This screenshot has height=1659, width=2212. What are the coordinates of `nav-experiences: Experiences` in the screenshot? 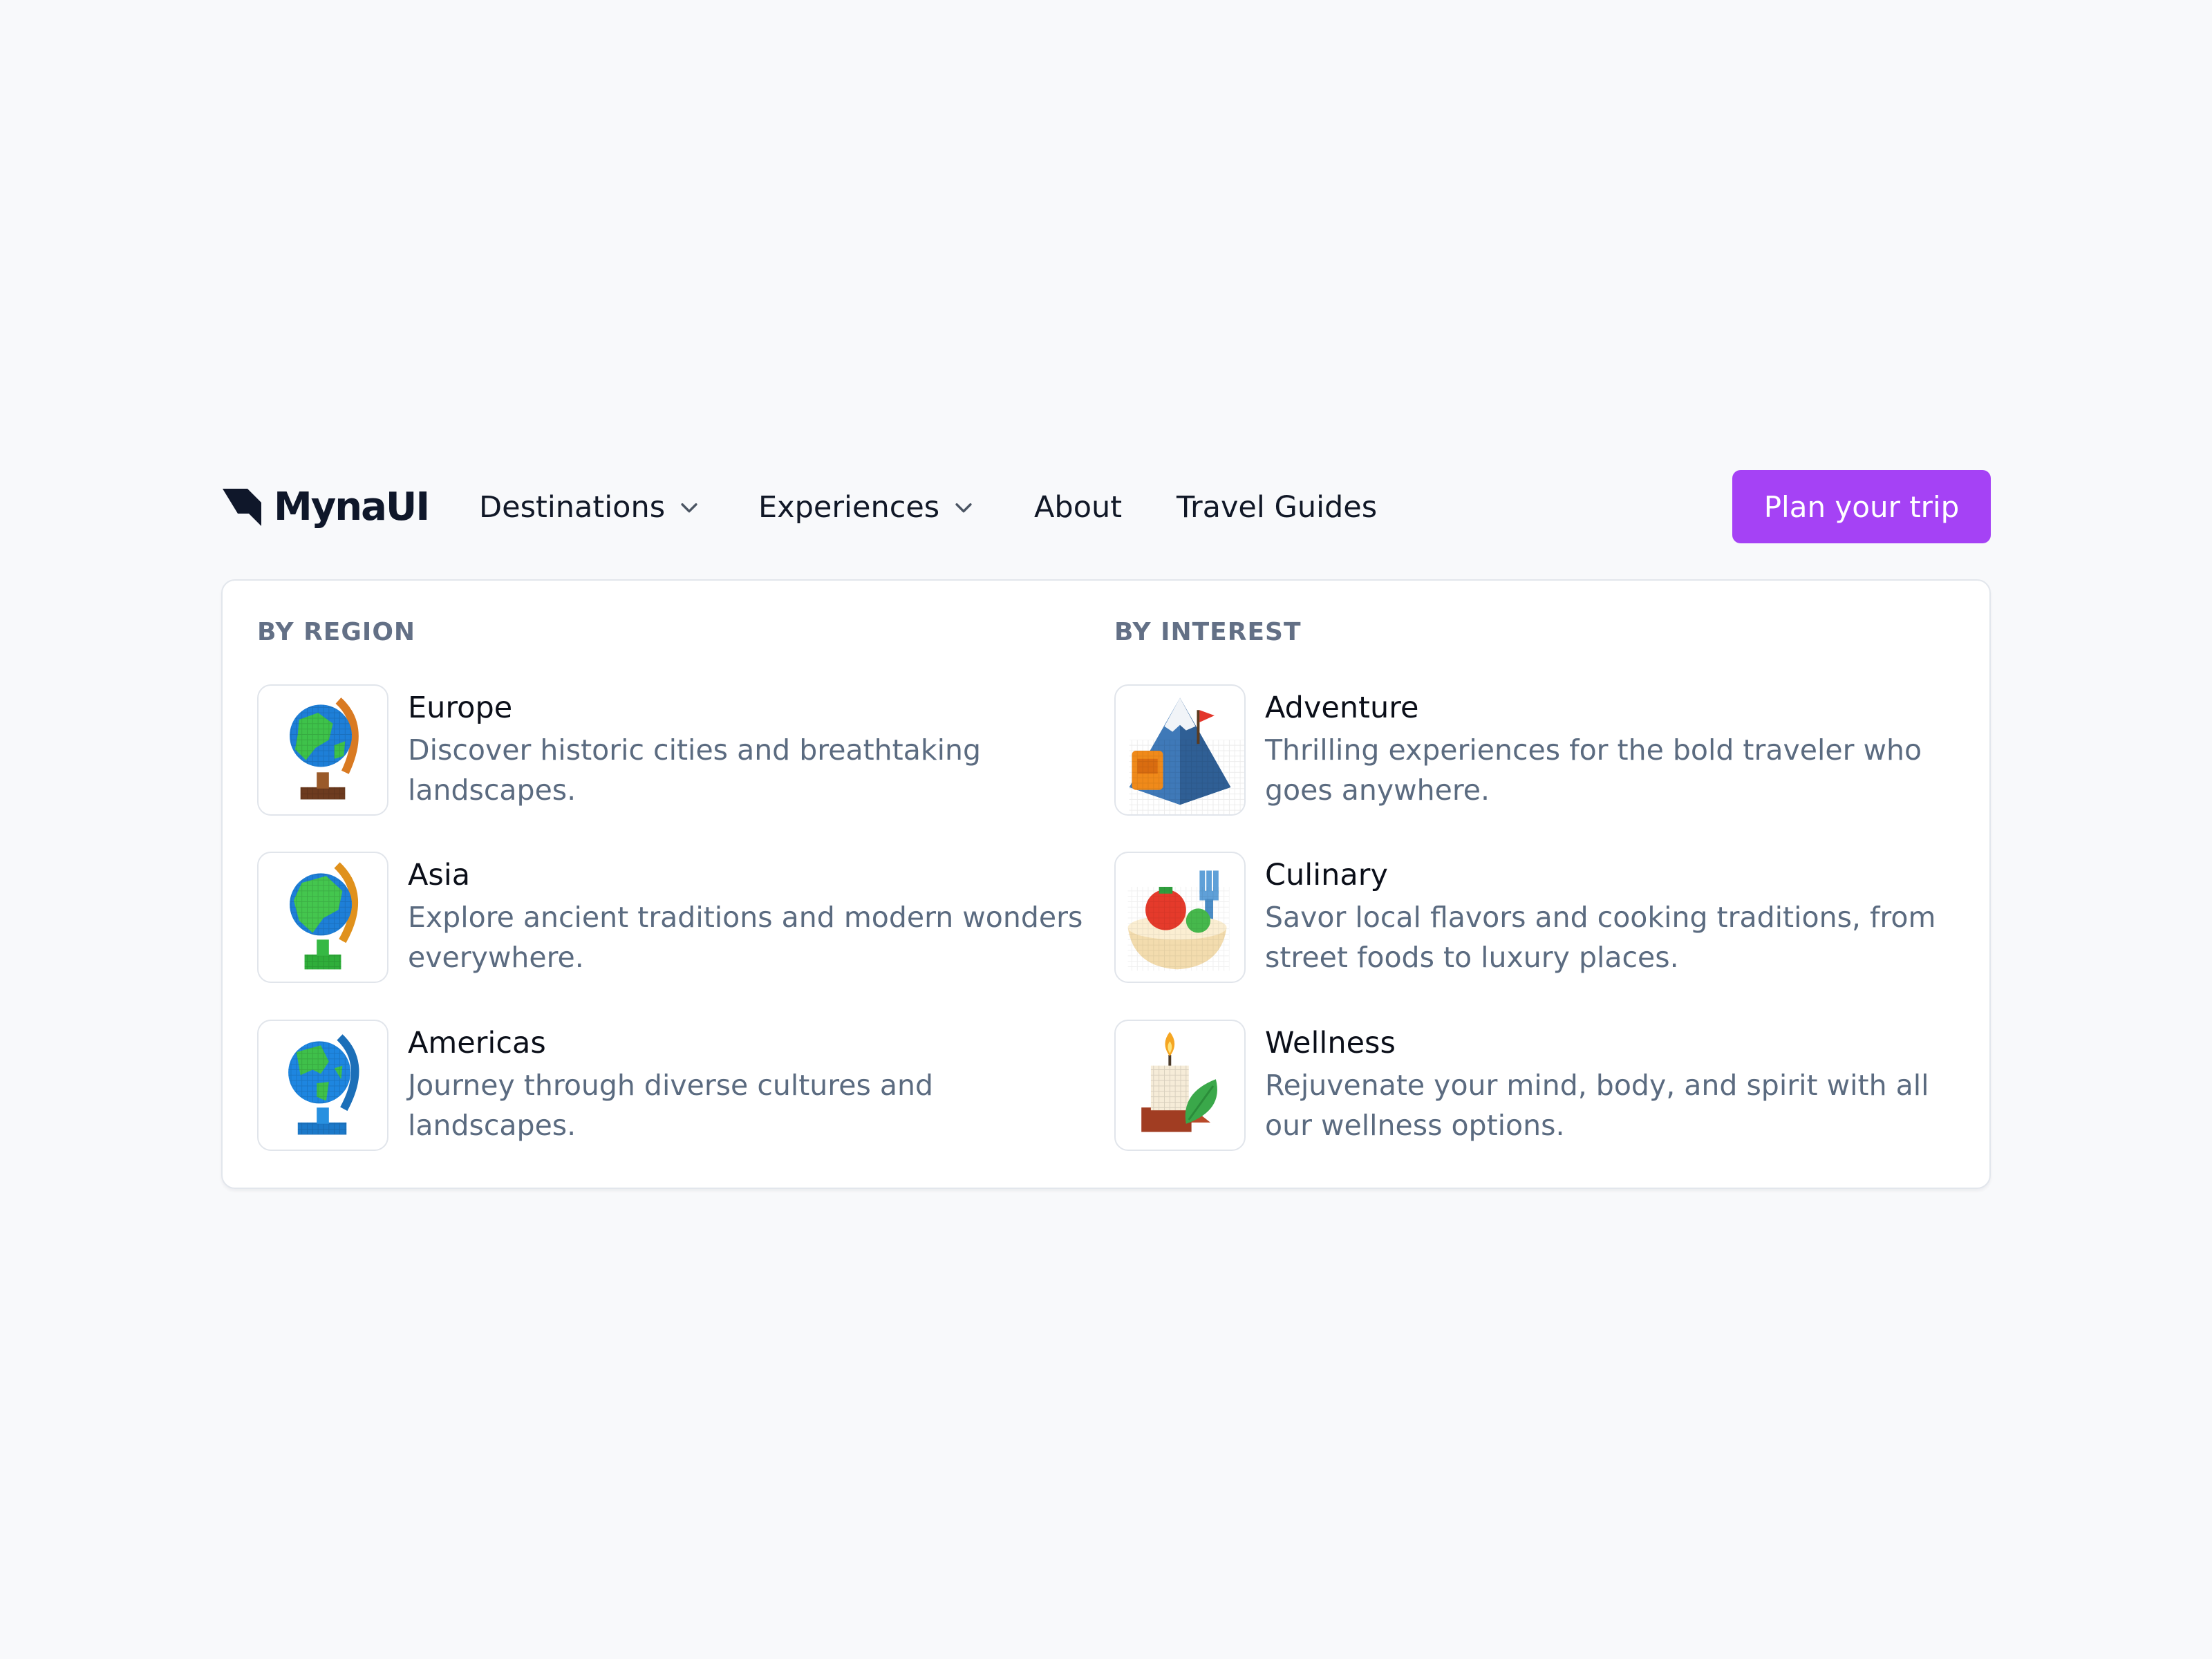 It's located at (866, 508).